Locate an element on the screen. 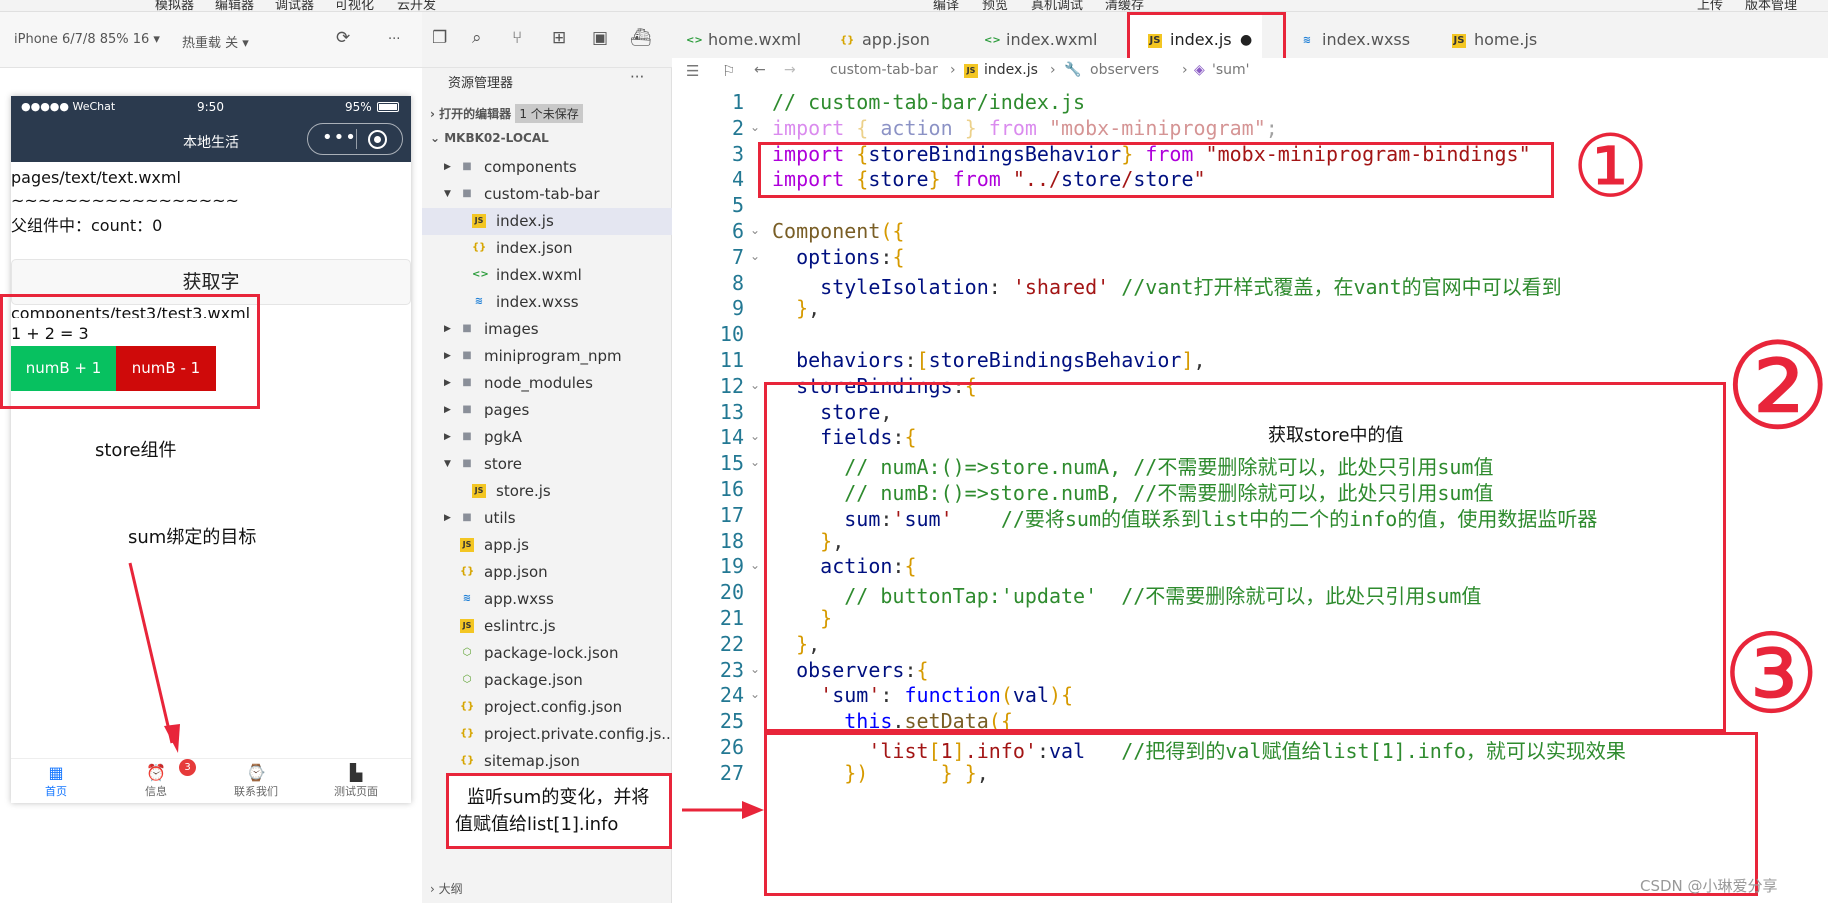 The image size is (1828, 903). tab-home: ▦ 首页 is located at coordinates (56, 781).